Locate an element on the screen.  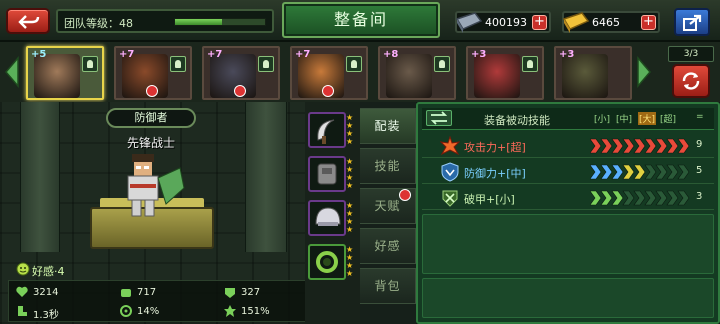
hero-sprite-icon is located at coordinates (153, 188).